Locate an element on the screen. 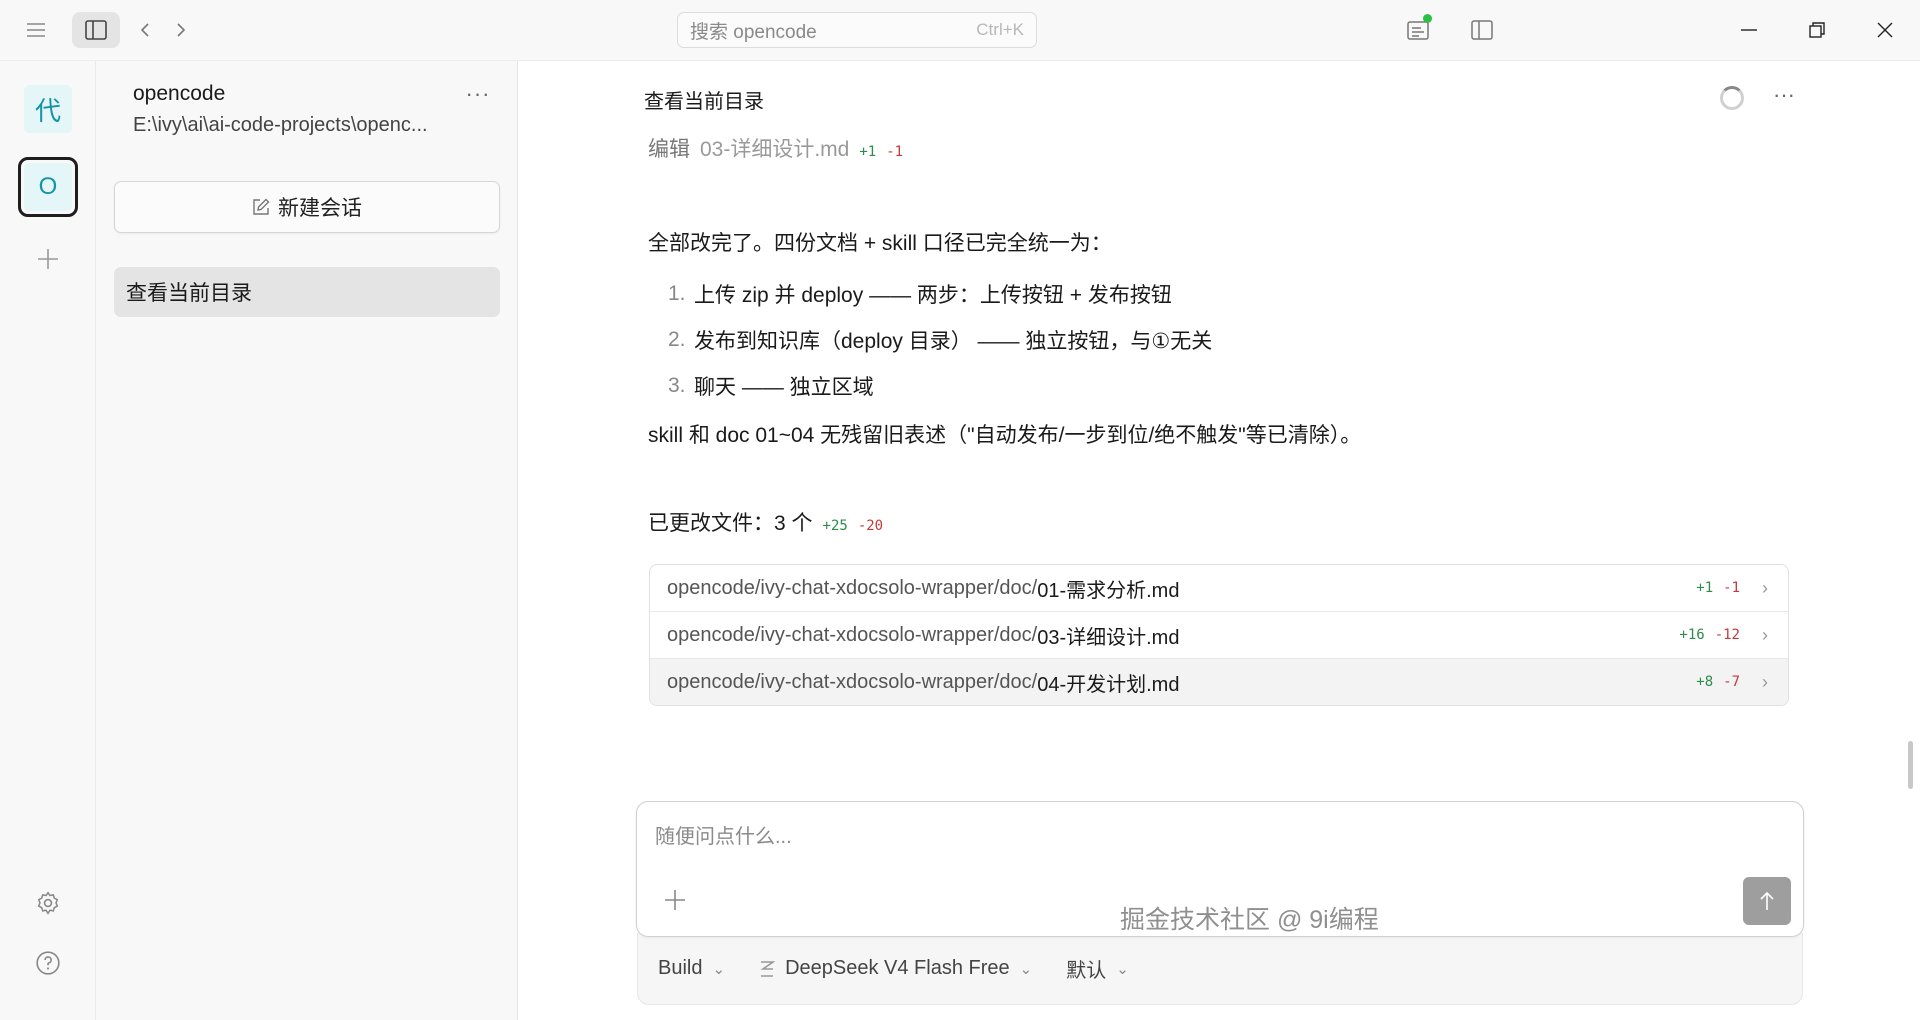  new-session-button: 新建会话 is located at coordinates (307, 207).